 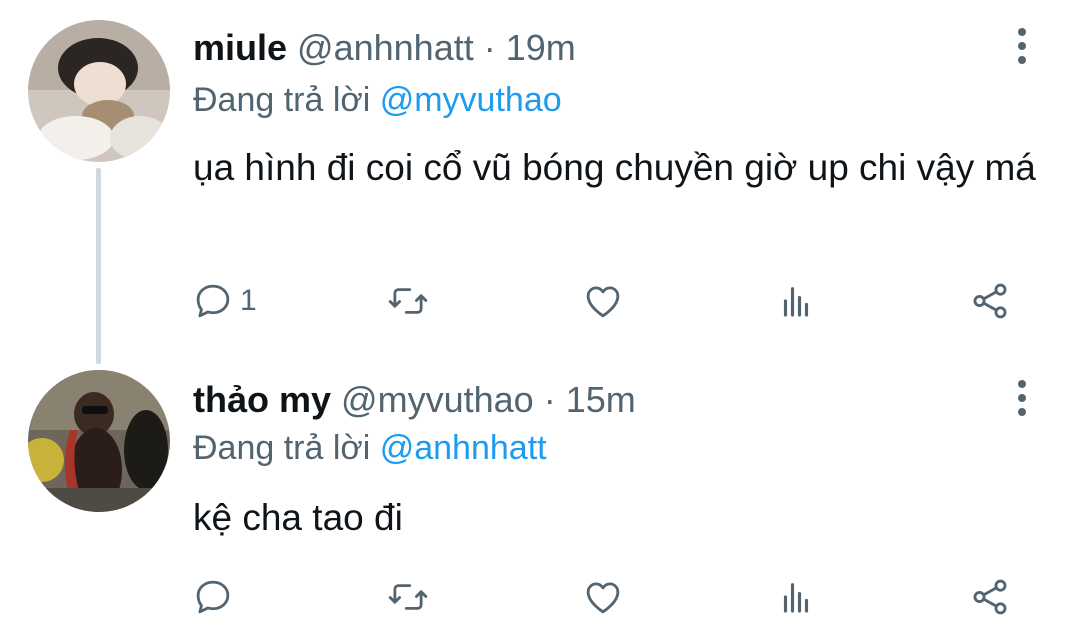 What do you see at coordinates (98, 266) in the screenshot?
I see `thread-line` at bounding box center [98, 266].